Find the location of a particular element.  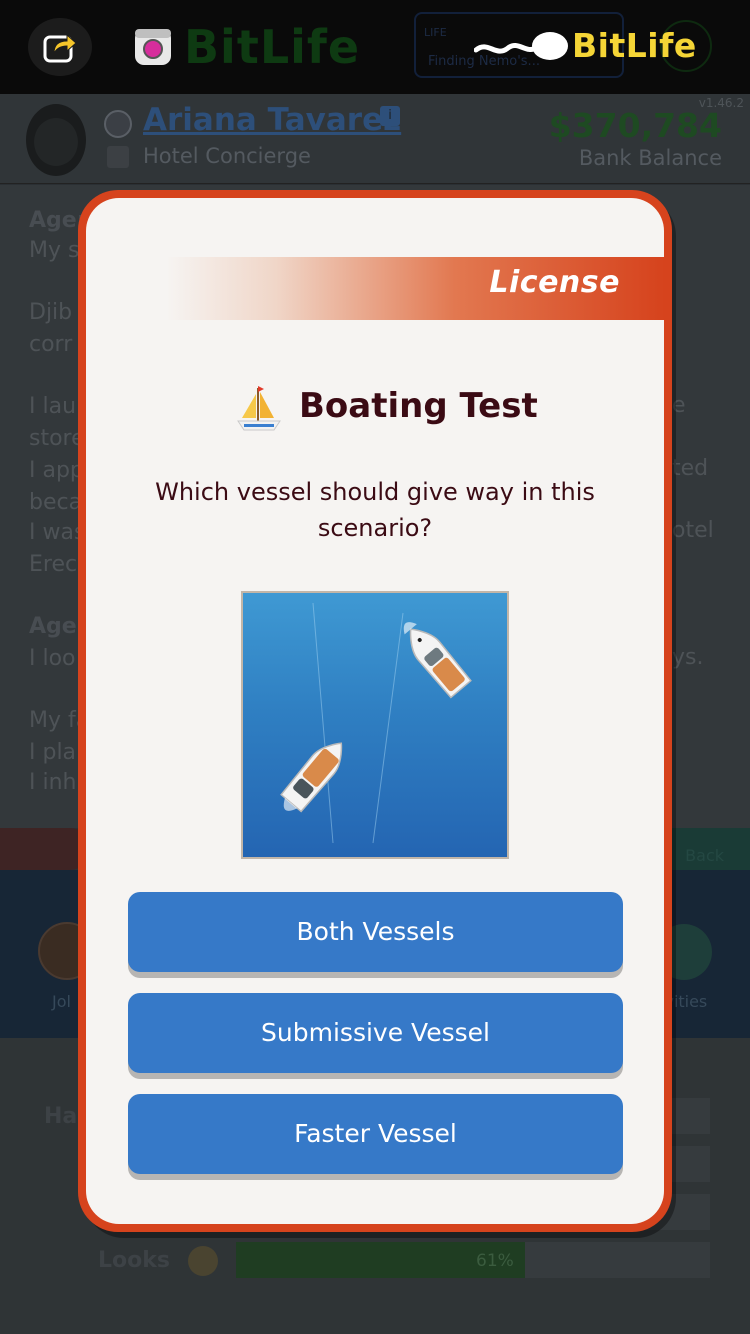

log-line: I was is located at coordinates (57, 532).